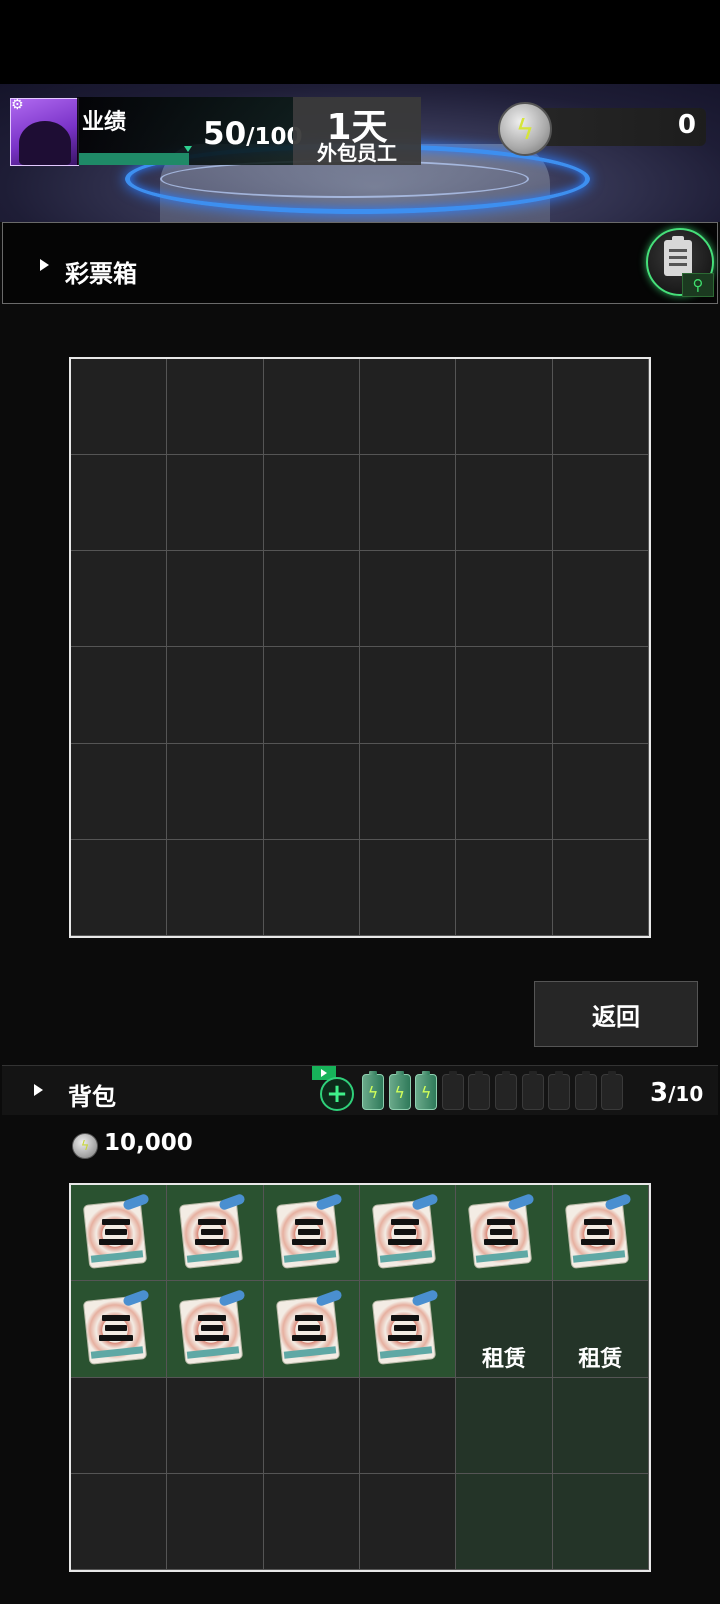 This screenshot has height=1604, width=720. Describe the element at coordinates (686, 125) in the screenshot. I see `coin-value: 0` at that location.